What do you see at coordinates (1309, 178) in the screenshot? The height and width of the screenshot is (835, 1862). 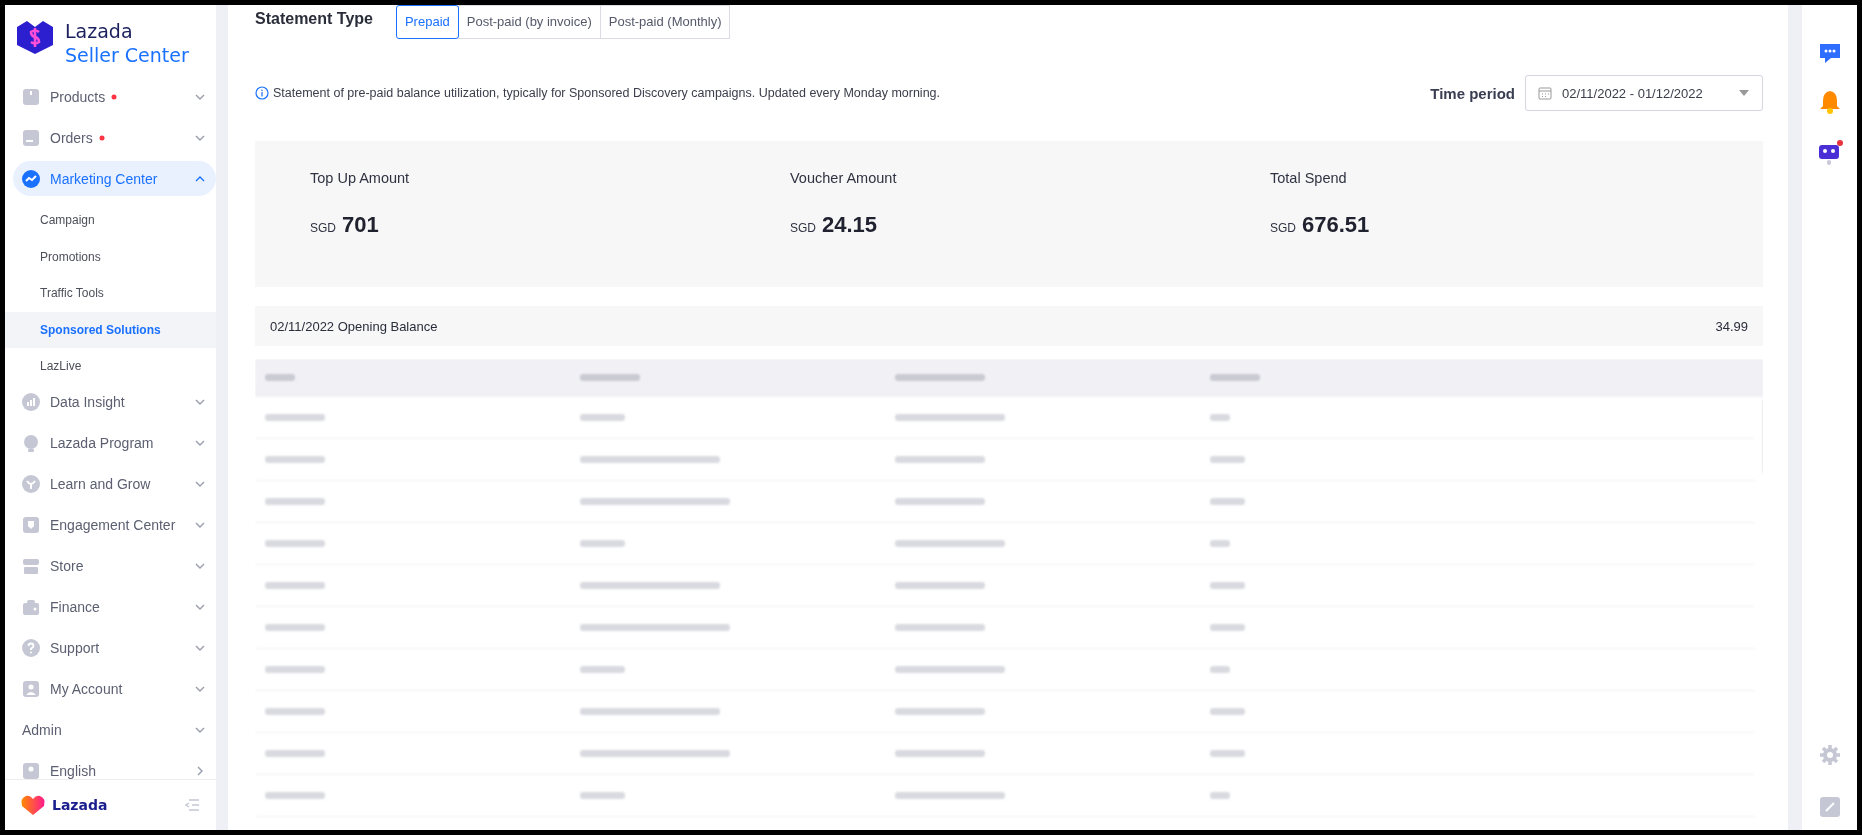 I see `stat-label: Total Spend` at bounding box center [1309, 178].